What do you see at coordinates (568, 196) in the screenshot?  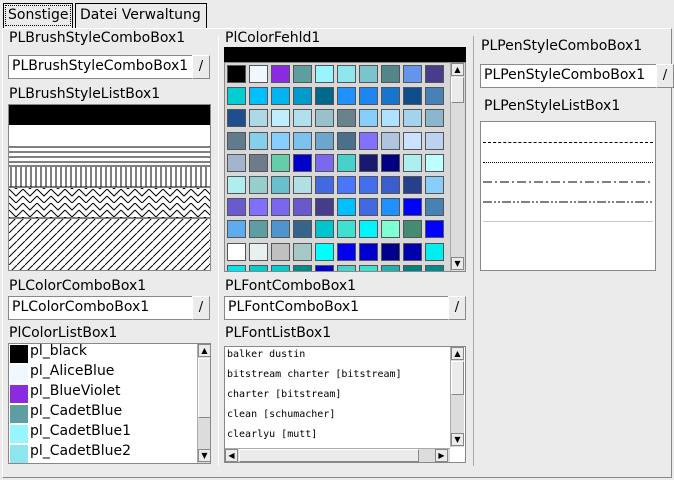 I see `pen-style-listbox` at bounding box center [568, 196].